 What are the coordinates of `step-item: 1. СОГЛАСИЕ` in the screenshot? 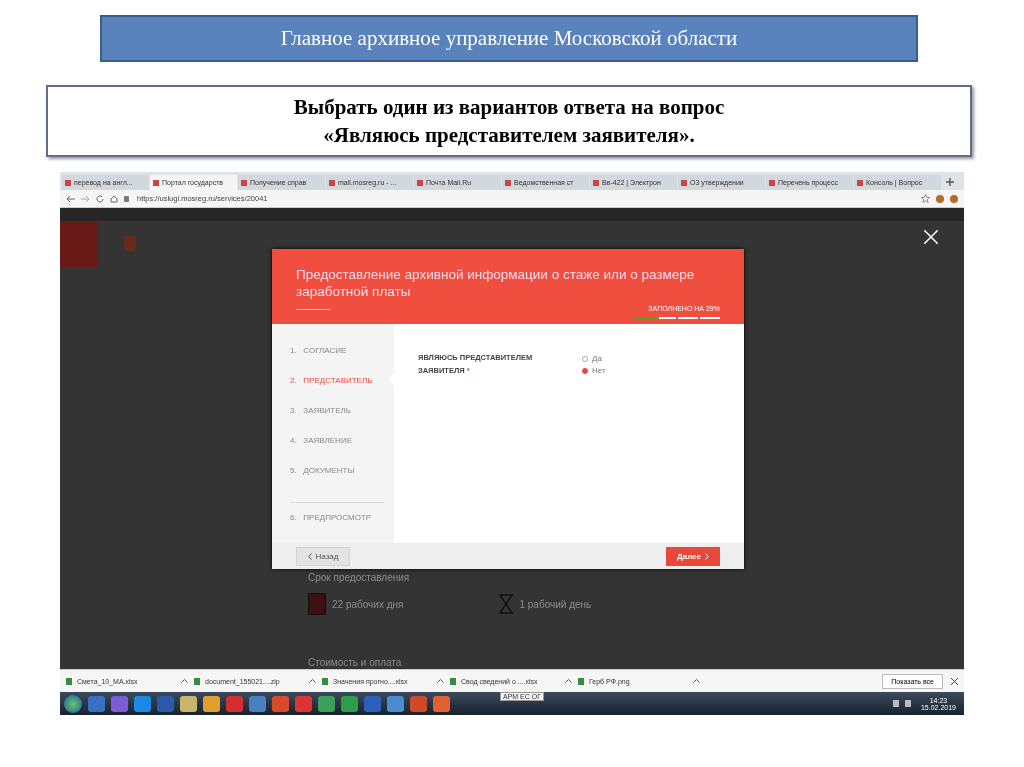 It's located at (333, 361).